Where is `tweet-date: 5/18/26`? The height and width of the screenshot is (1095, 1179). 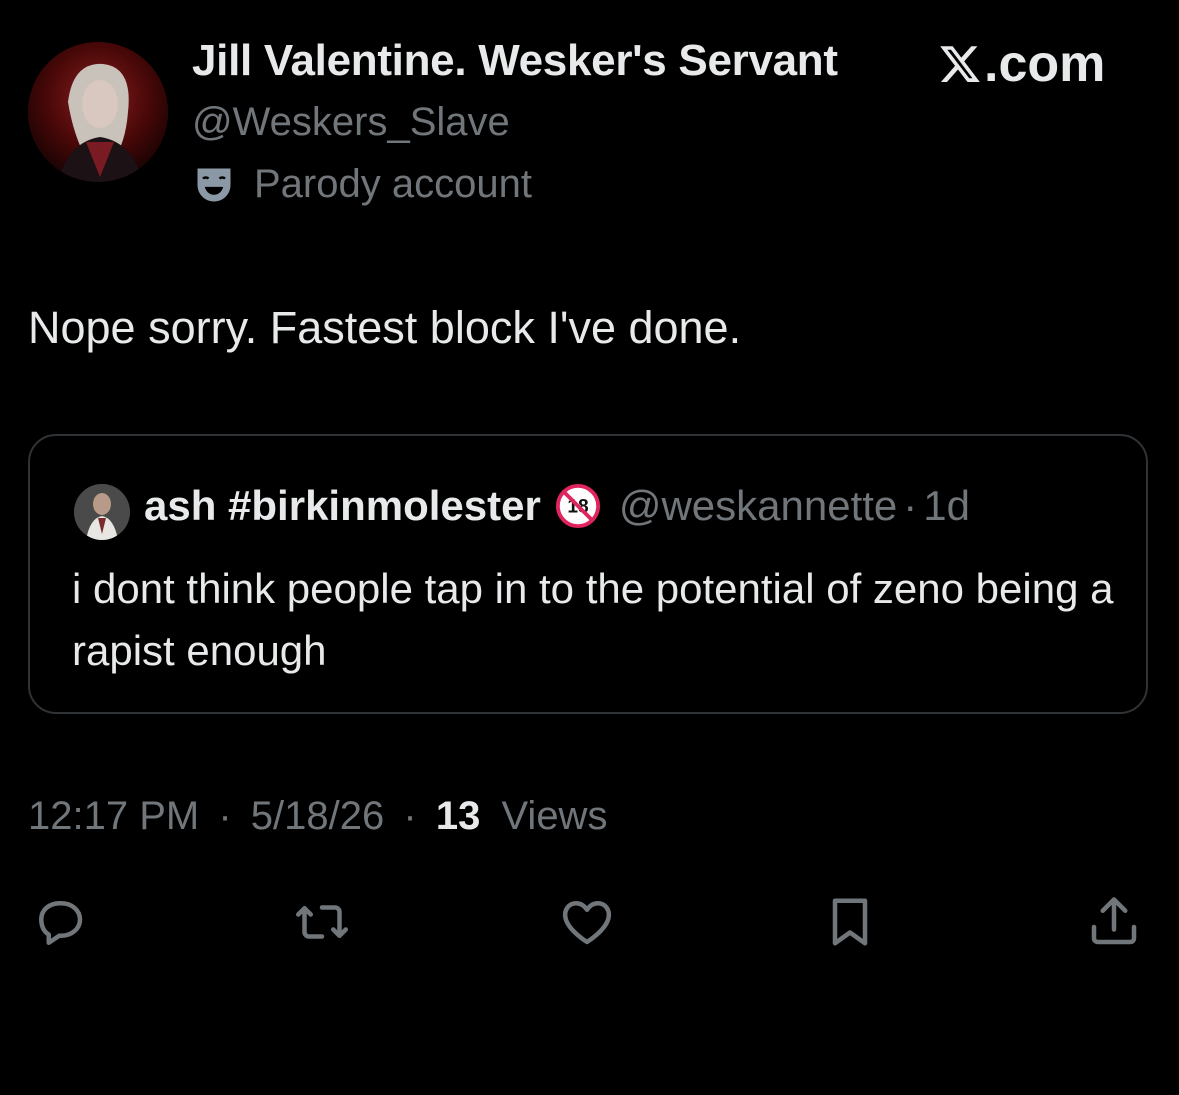 tweet-date: 5/18/26 is located at coordinates (317, 816).